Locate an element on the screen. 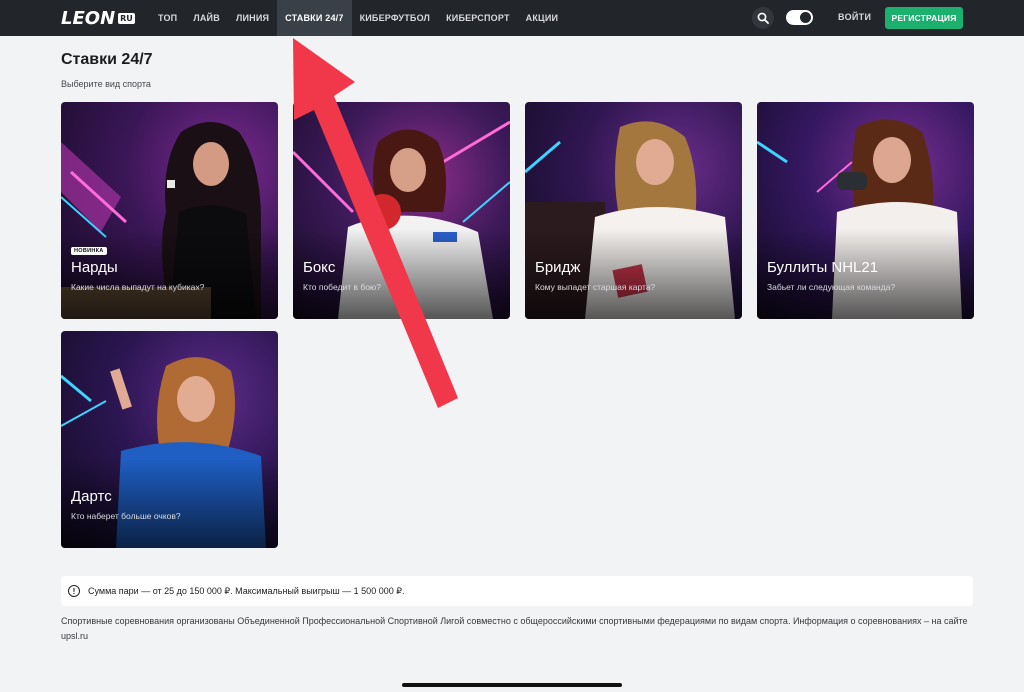  logo-suffix: RU is located at coordinates (126, 18).